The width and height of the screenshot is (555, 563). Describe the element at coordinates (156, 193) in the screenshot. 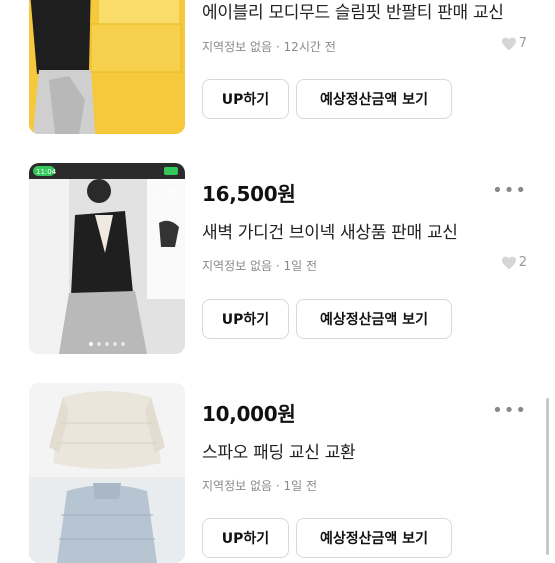

I see `home-icon: ⌂` at that location.